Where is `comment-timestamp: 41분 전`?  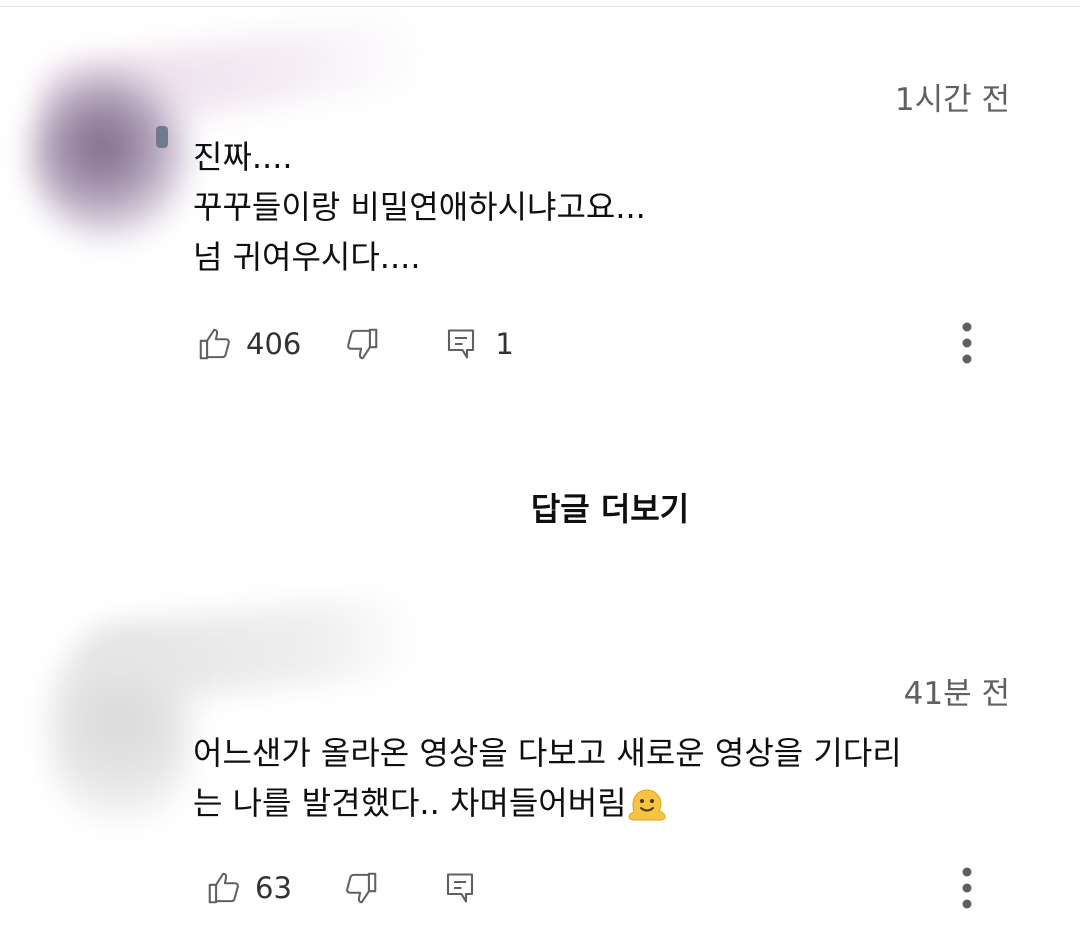 comment-timestamp: 41분 전 is located at coordinates (956, 694).